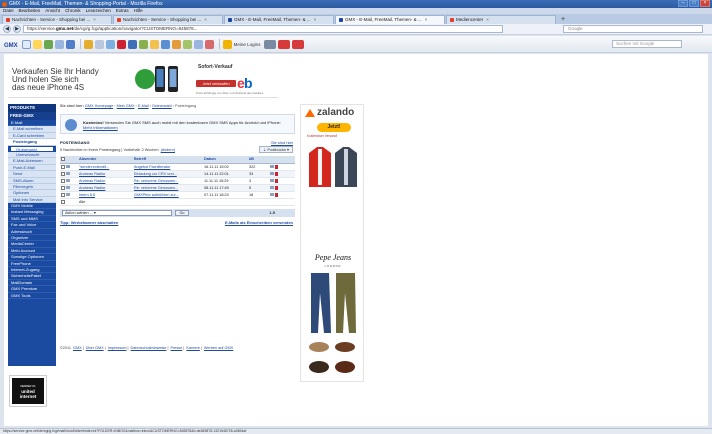  I want to click on my-logins-button: Meine Logins, so click(247, 44).